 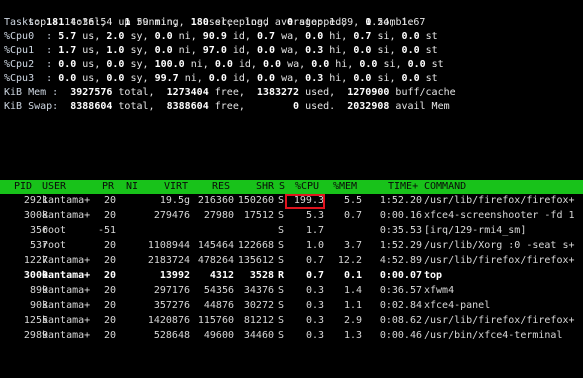 What do you see at coordinates (169, 64) in the screenshot?
I see `cpu-ni-value: 100.0` at bounding box center [169, 64].